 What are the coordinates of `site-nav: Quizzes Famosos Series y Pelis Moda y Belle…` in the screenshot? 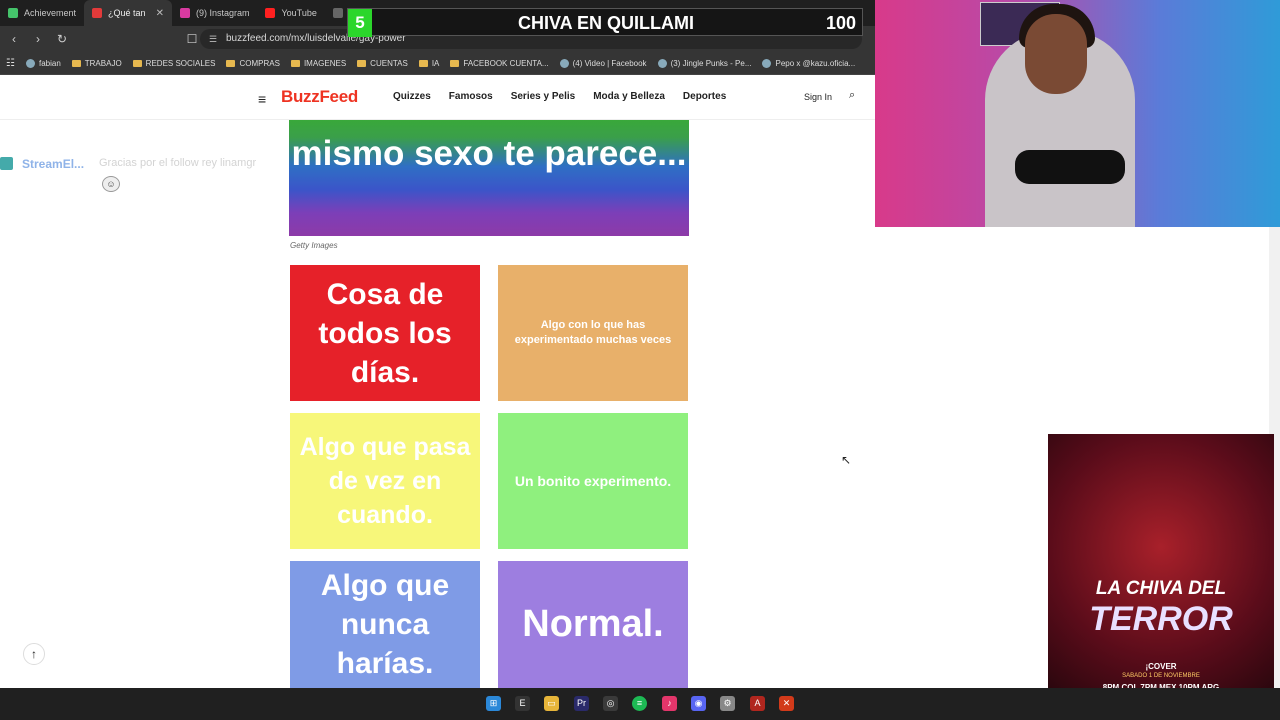 It's located at (559, 96).